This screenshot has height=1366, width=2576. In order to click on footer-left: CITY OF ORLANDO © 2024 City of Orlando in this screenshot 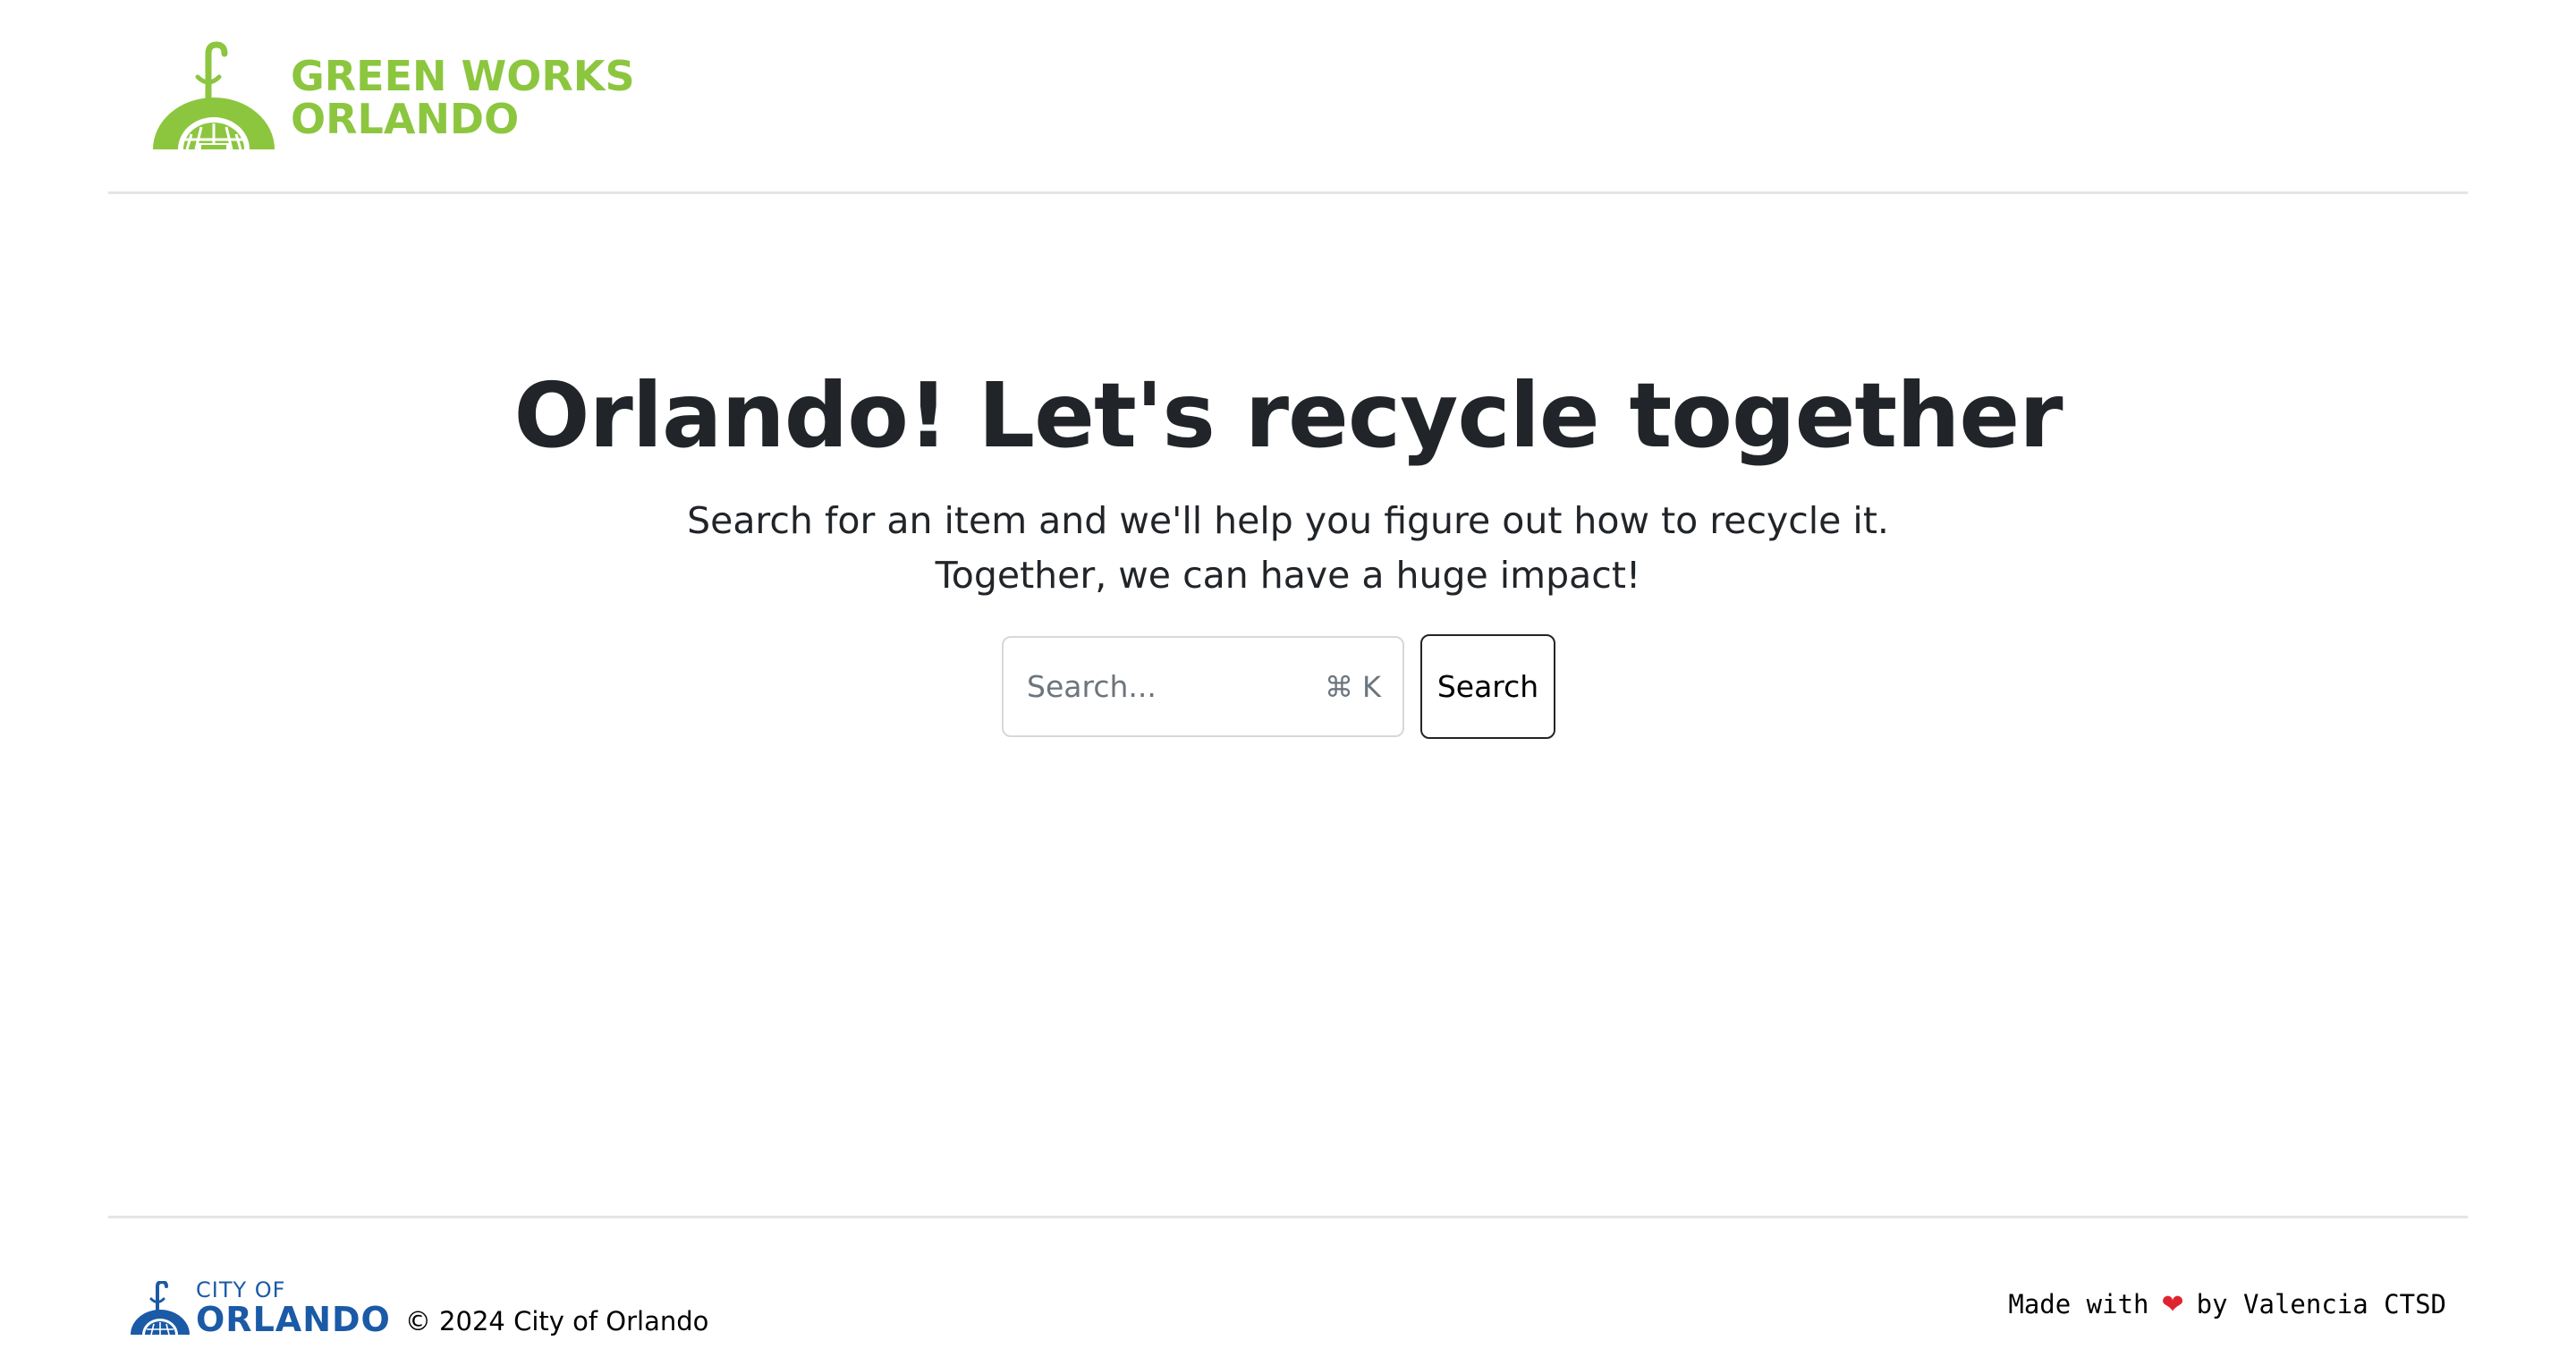, I will do `click(419, 1306)`.